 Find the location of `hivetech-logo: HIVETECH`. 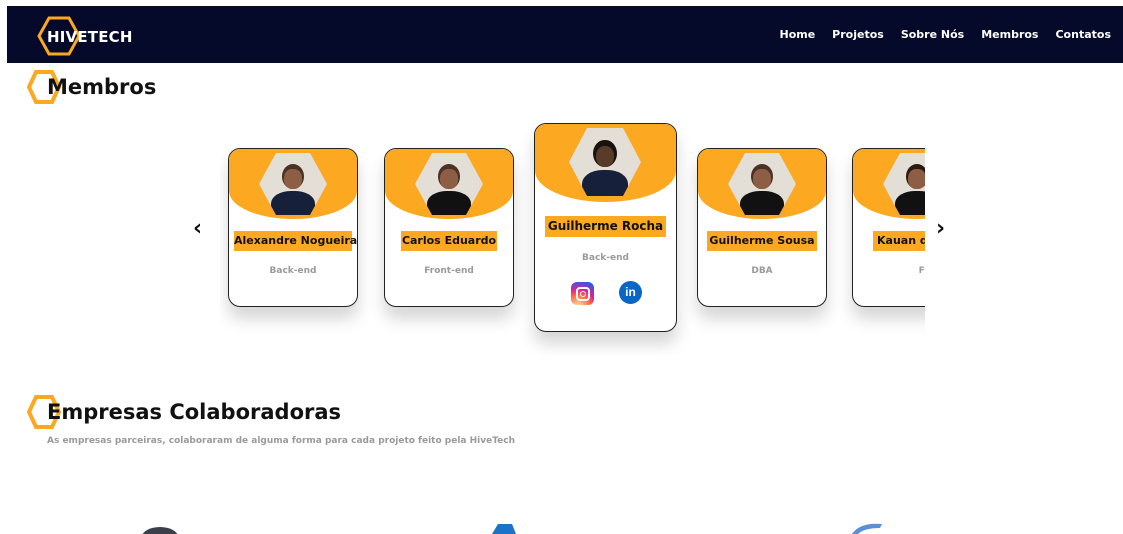

hivetech-logo: HIVETECH is located at coordinates (87, 36).